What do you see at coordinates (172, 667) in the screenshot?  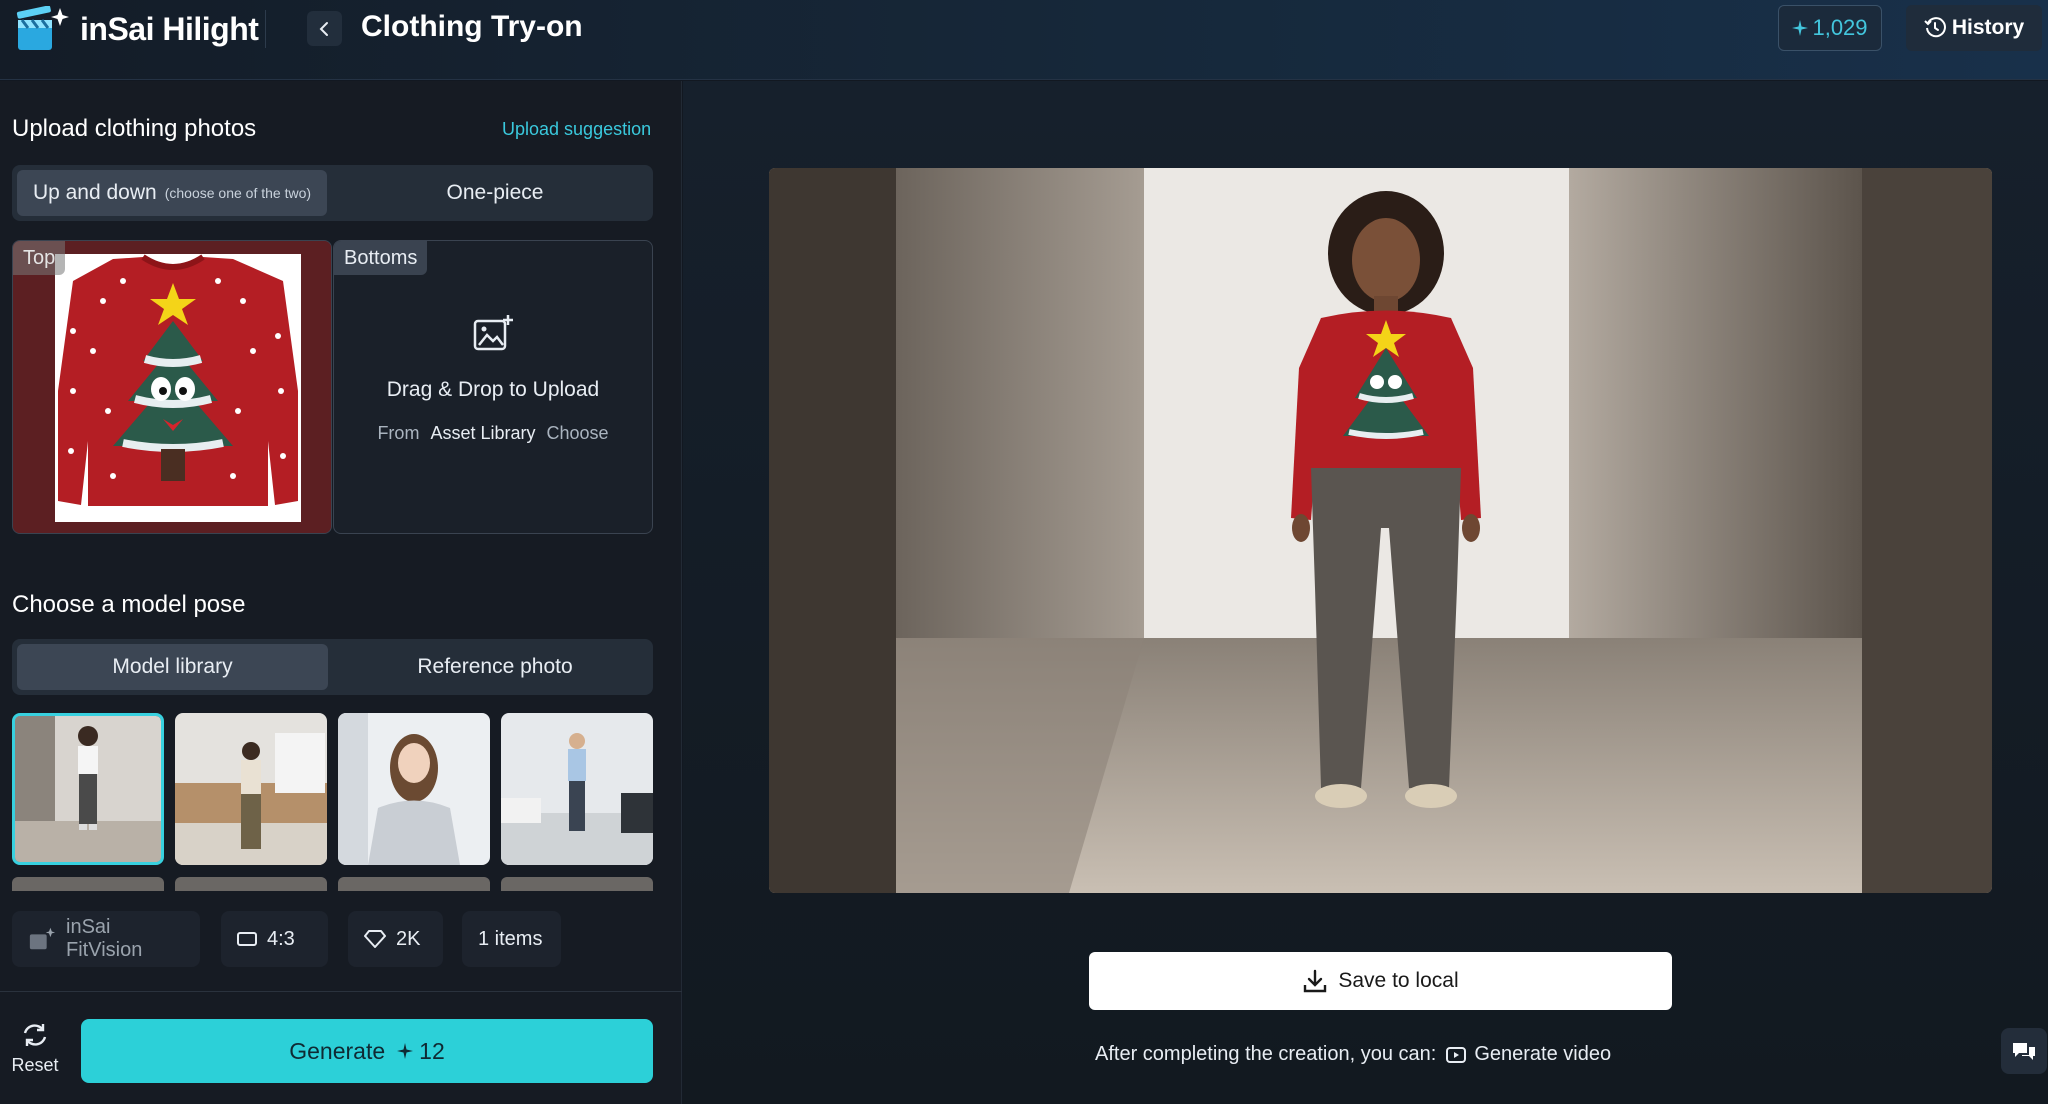 I see `tab-model-library: Model library` at bounding box center [172, 667].